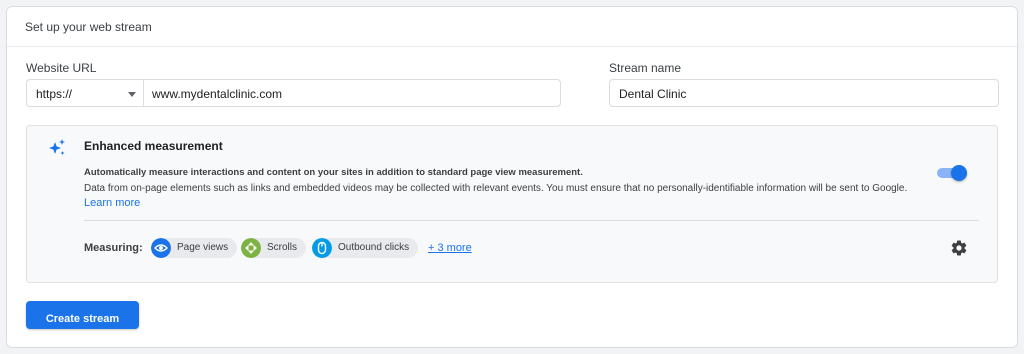  I want to click on website-url-input: www.mydentalclinic.com, so click(352, 93).